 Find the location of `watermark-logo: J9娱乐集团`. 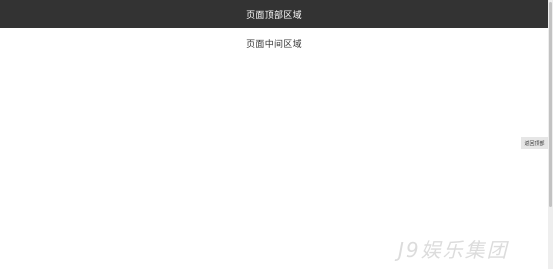

watermark-logo: J9娱乐集团 is located at coordinates (453, 250).